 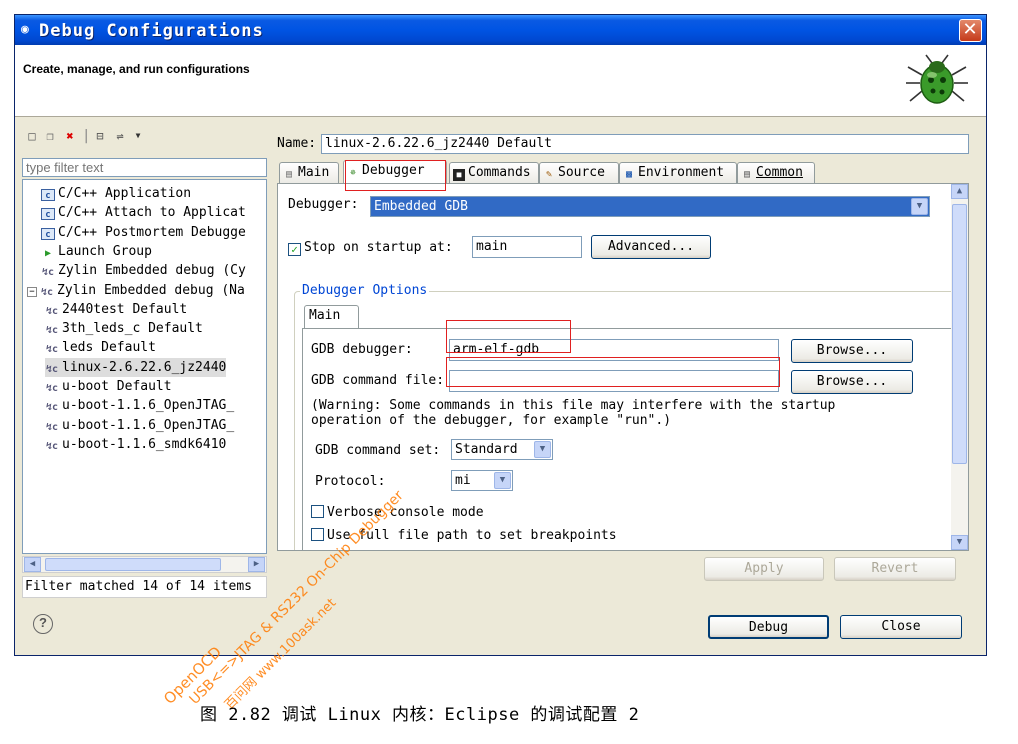 What do you see at coordinates (395, 175) in the screenshot?
I see `highlight-debugger-tab` at bounding box center [395, 175].